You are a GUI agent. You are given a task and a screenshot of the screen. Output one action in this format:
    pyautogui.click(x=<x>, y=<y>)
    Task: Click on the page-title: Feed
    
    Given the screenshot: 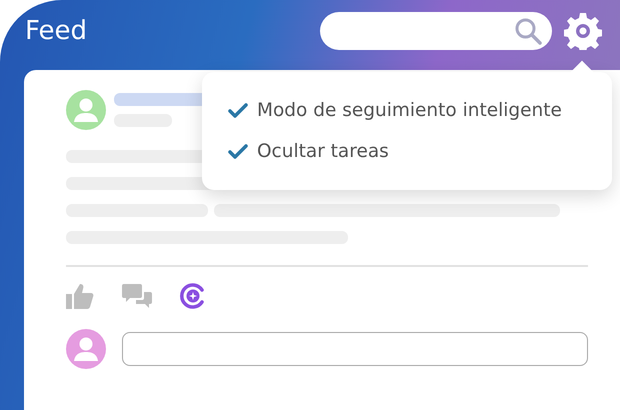 What is the action you would take?
    pyautogui.click(x=56, y=31)
    